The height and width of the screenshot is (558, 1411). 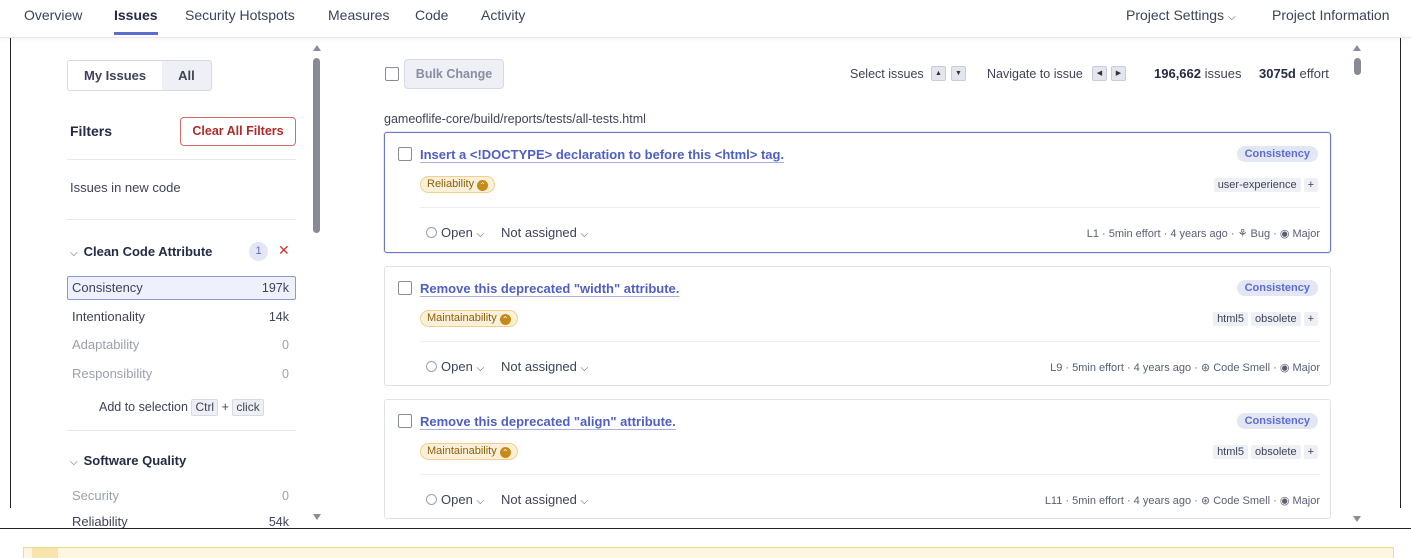 What do you see at coordinates (1257, 185) in the screenshot?
I see `tag: user-experience` at bounding box center [1257, 185].